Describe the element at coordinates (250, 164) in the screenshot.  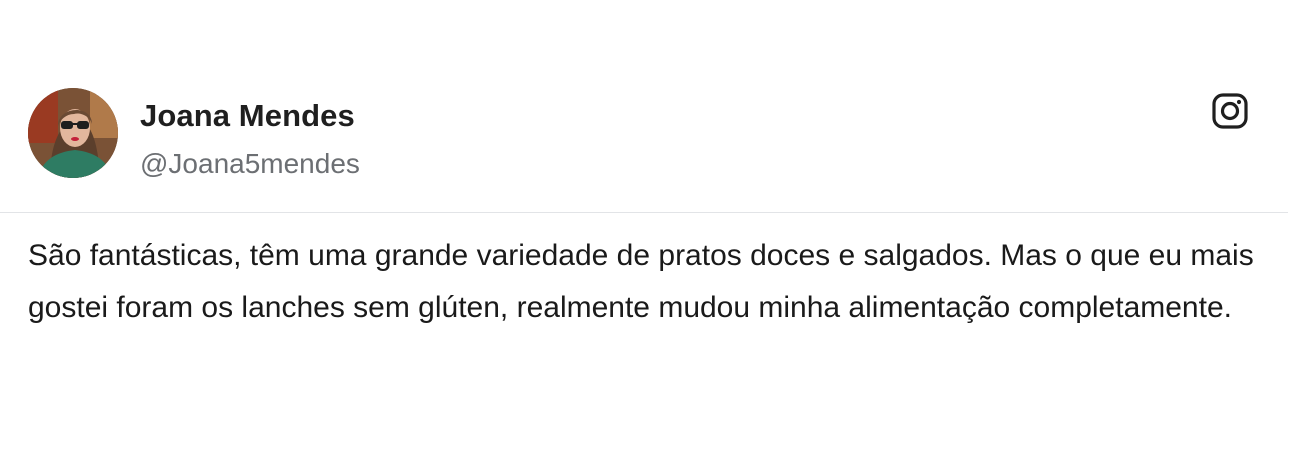
I see `author-handle: @Joana5mendes` at that location.